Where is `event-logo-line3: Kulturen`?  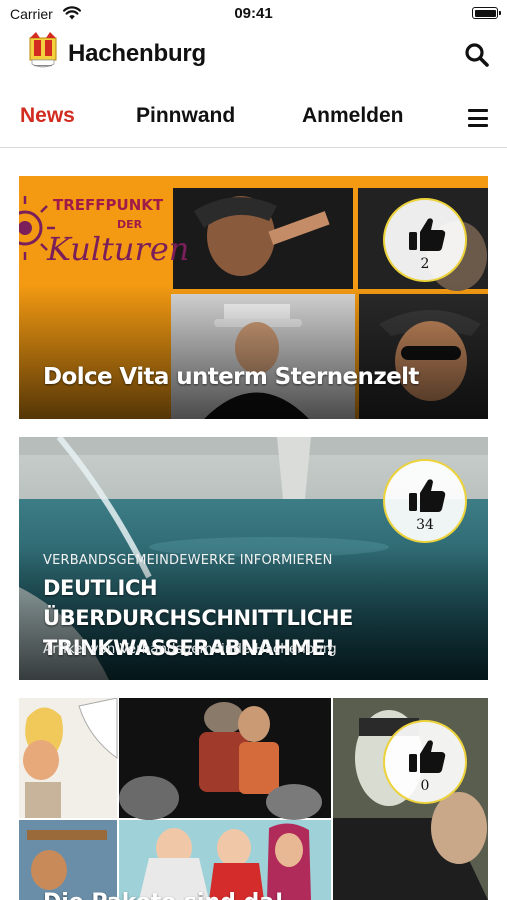
event-logo-line3: Kulturen is located at coordinates (117, 249).